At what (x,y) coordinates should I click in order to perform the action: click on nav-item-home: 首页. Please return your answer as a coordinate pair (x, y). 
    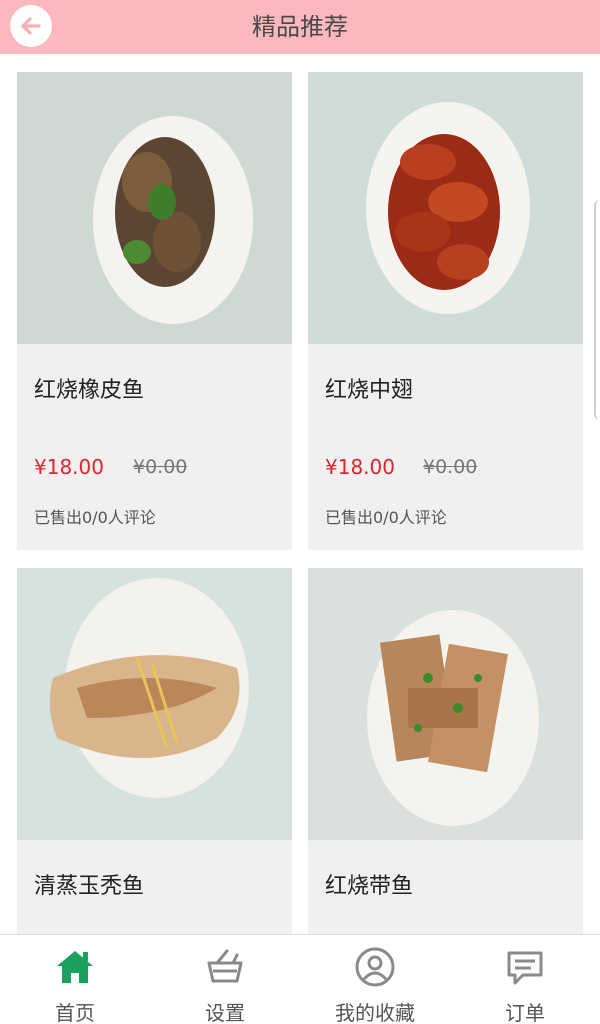
    Looking at the image, I should click on (75, 979).